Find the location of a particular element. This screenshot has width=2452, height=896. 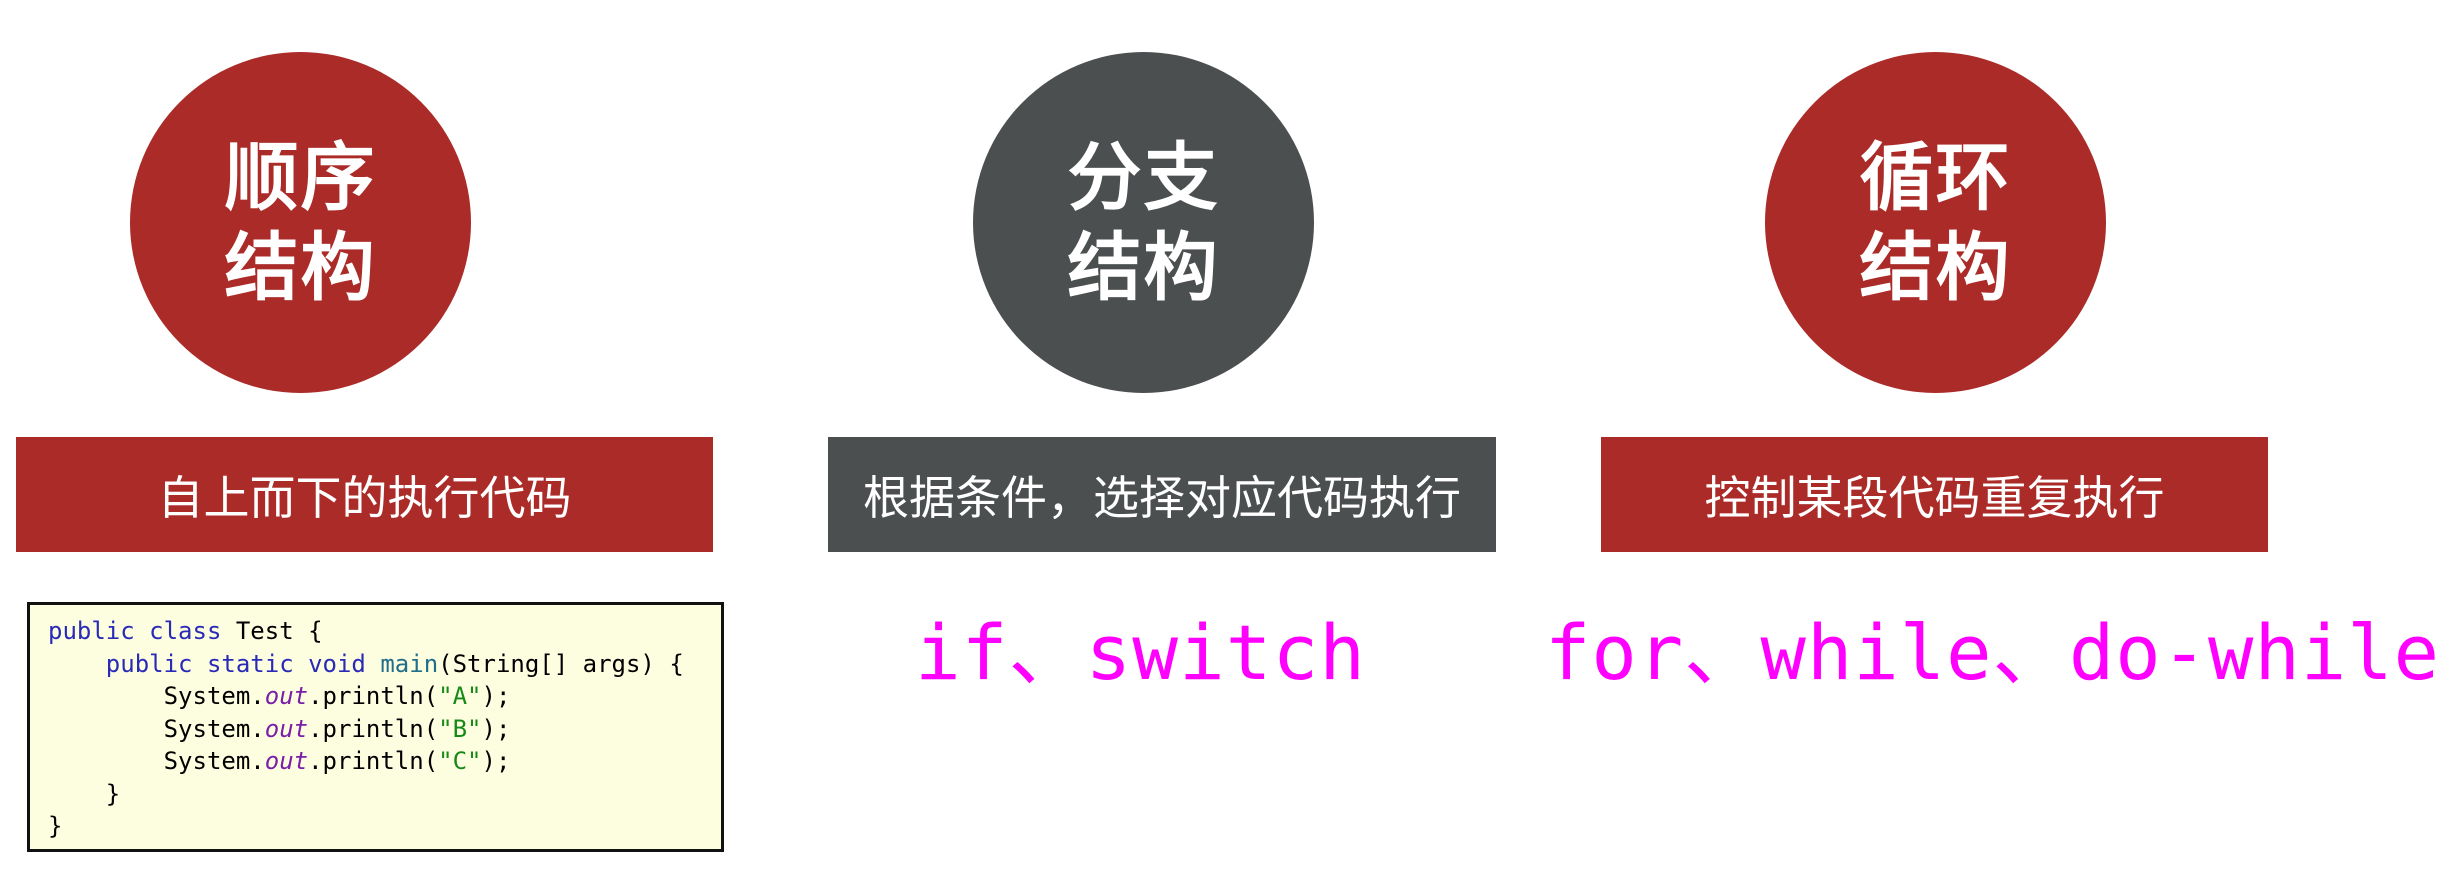

branch-description-banner: 根据条件，选择对应代码执行 is located at coordinates (1162, 494).